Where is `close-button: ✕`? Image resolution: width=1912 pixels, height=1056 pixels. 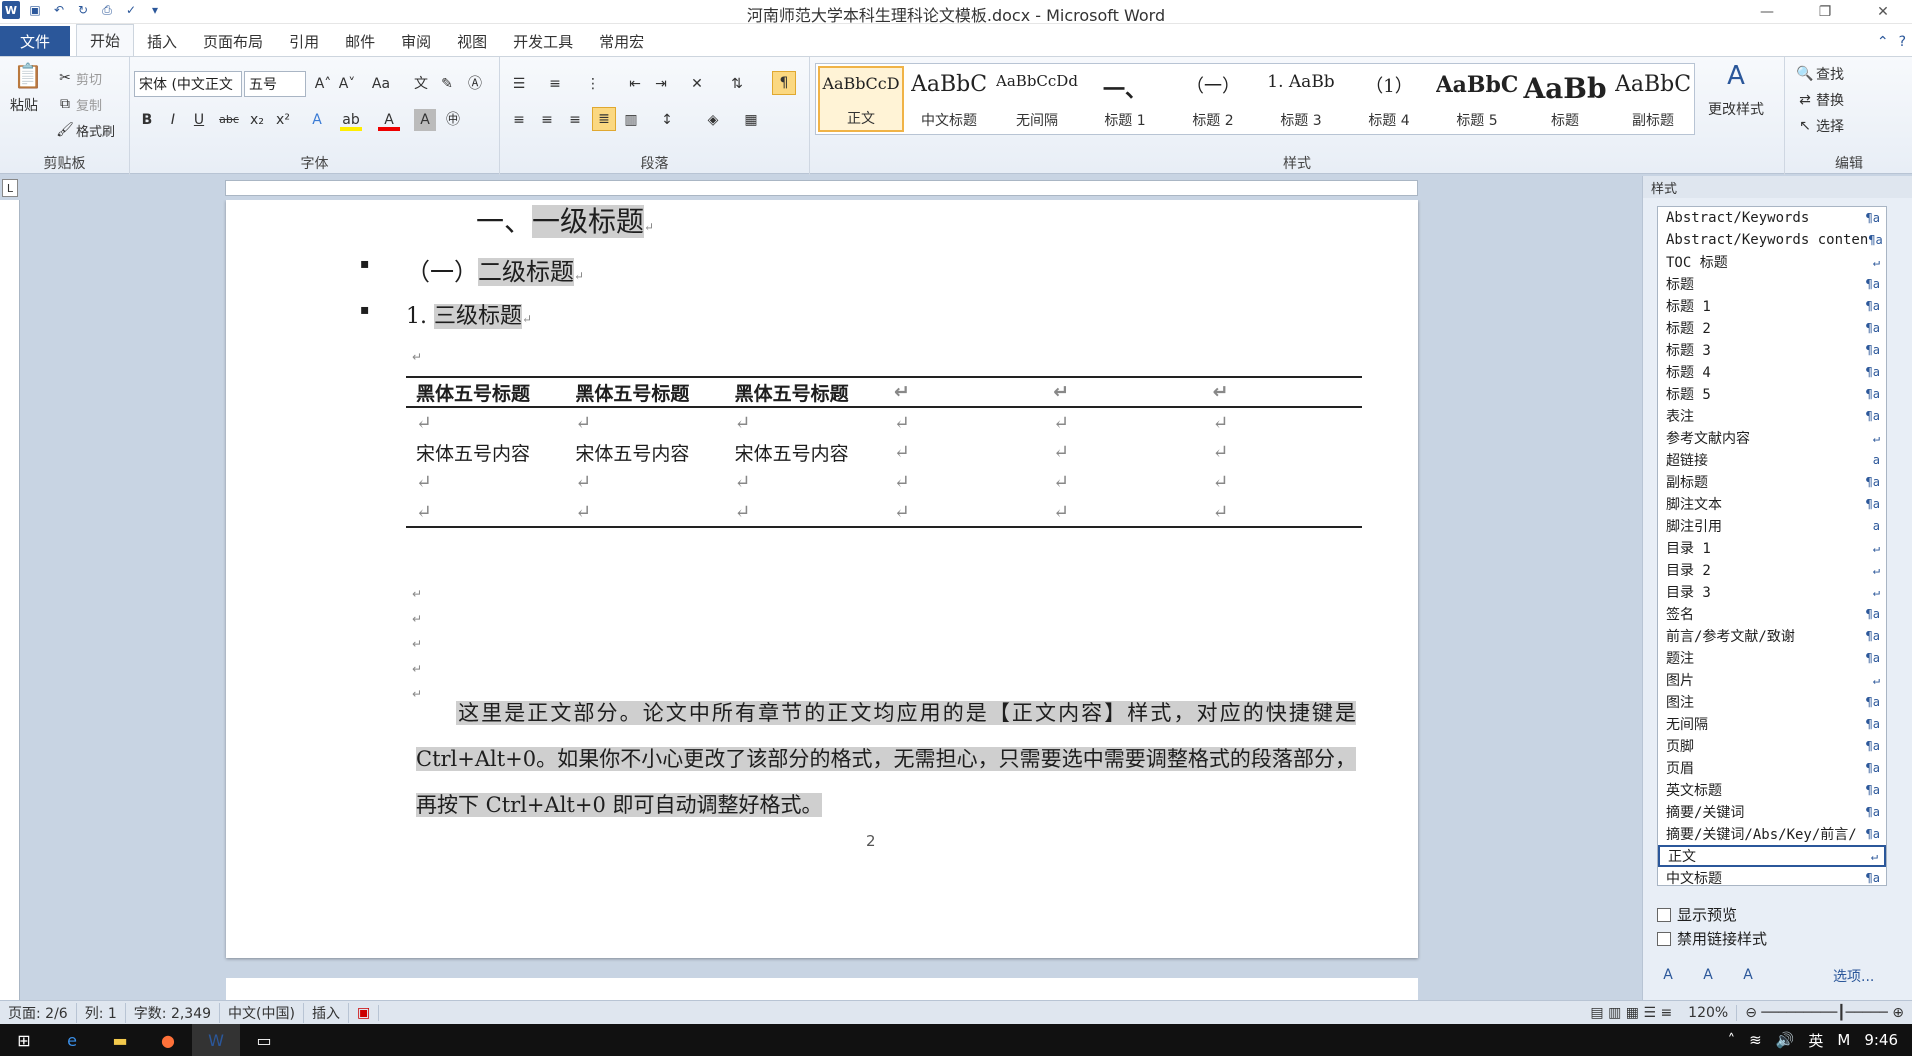
close-button: ✕ is located at coordinates (1883, 12).